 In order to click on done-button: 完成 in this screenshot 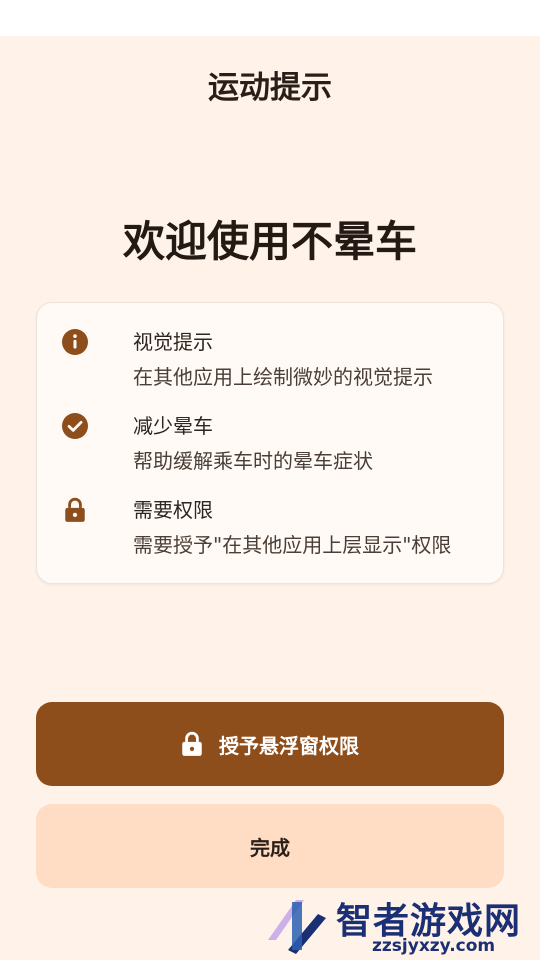, I will do `click(270, 846)`.